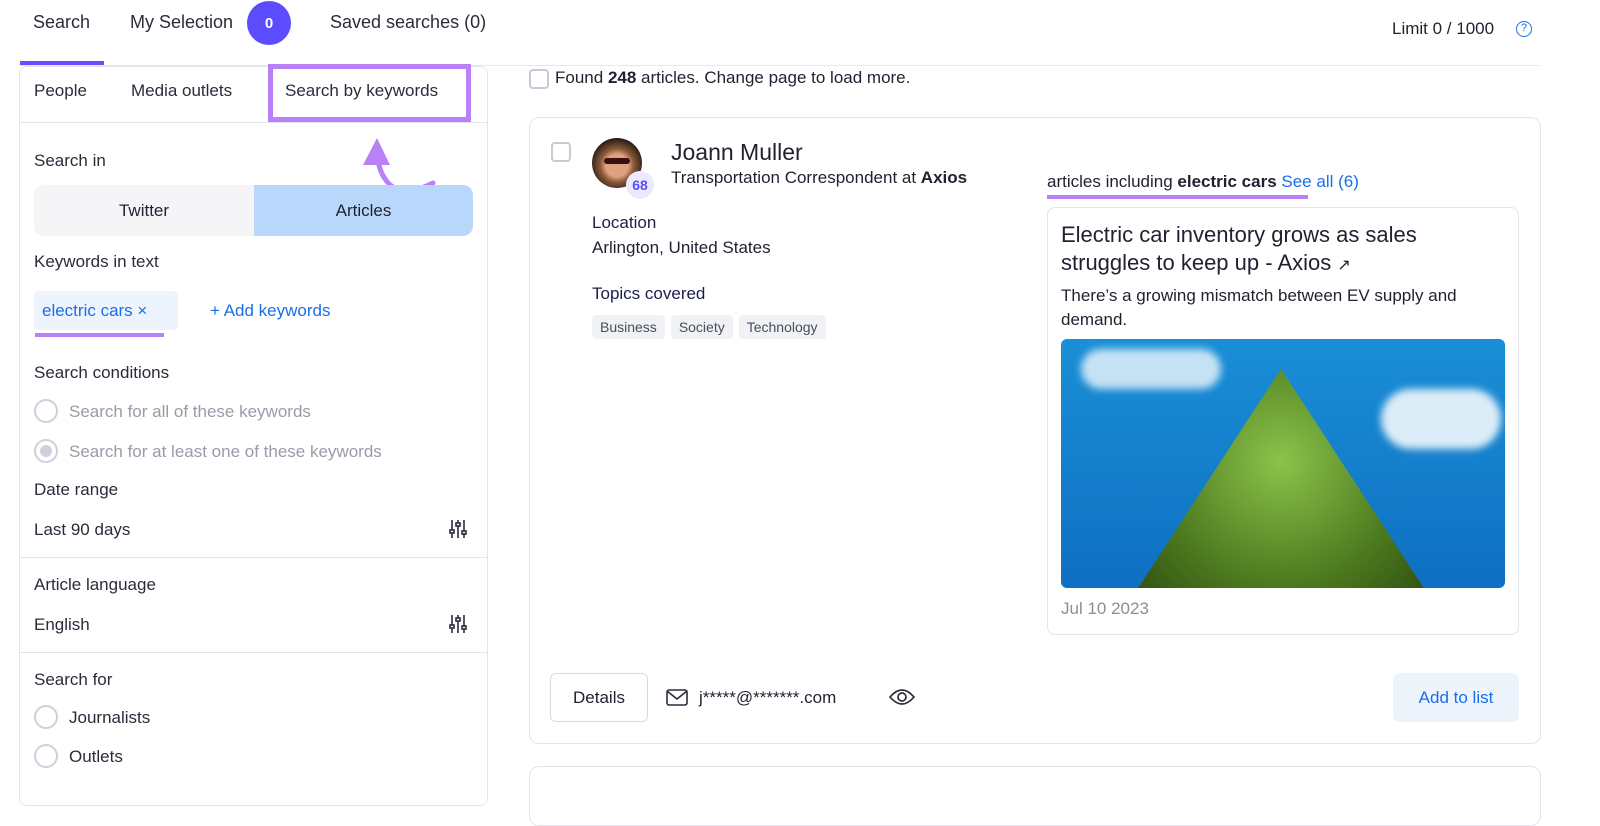  Describe the element at coordinates (253, 122) in the screenshot. I see `subtabs-divider` at that location.